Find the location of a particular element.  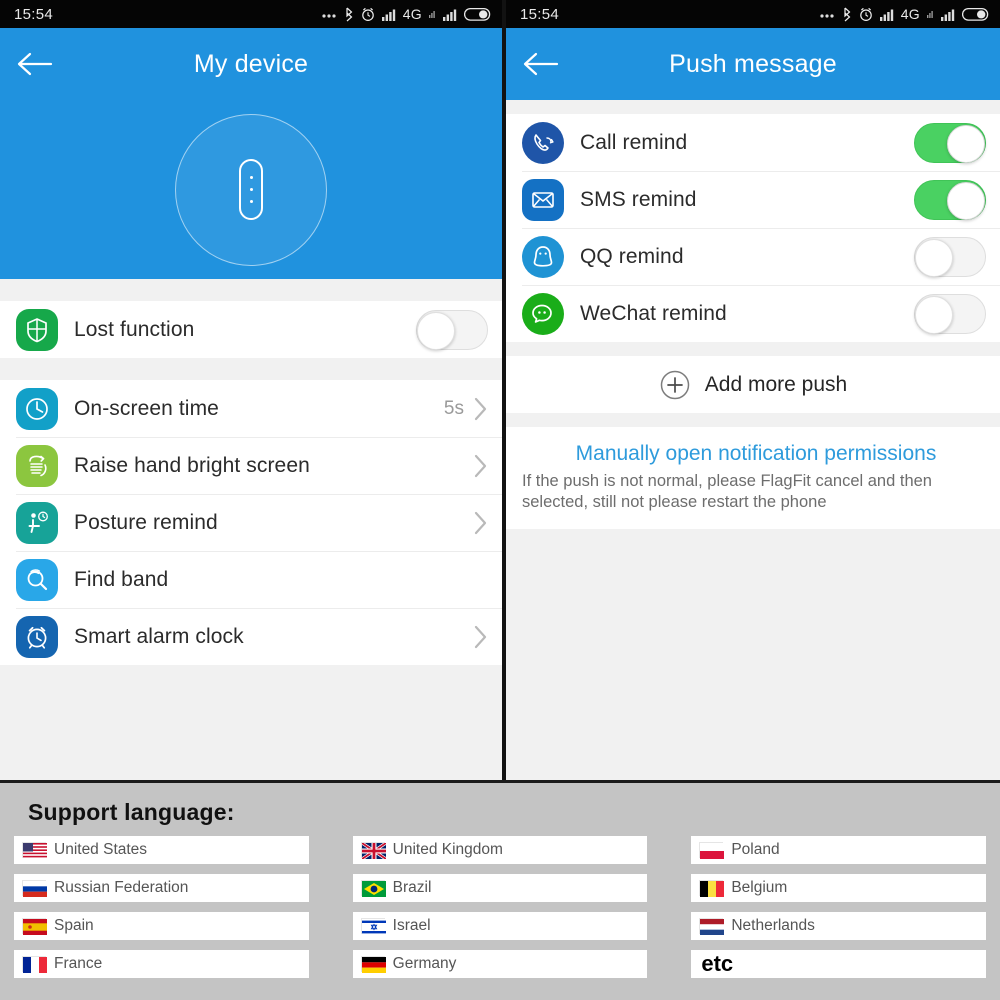

language-label: Poland is located at coordinates (755, 849).